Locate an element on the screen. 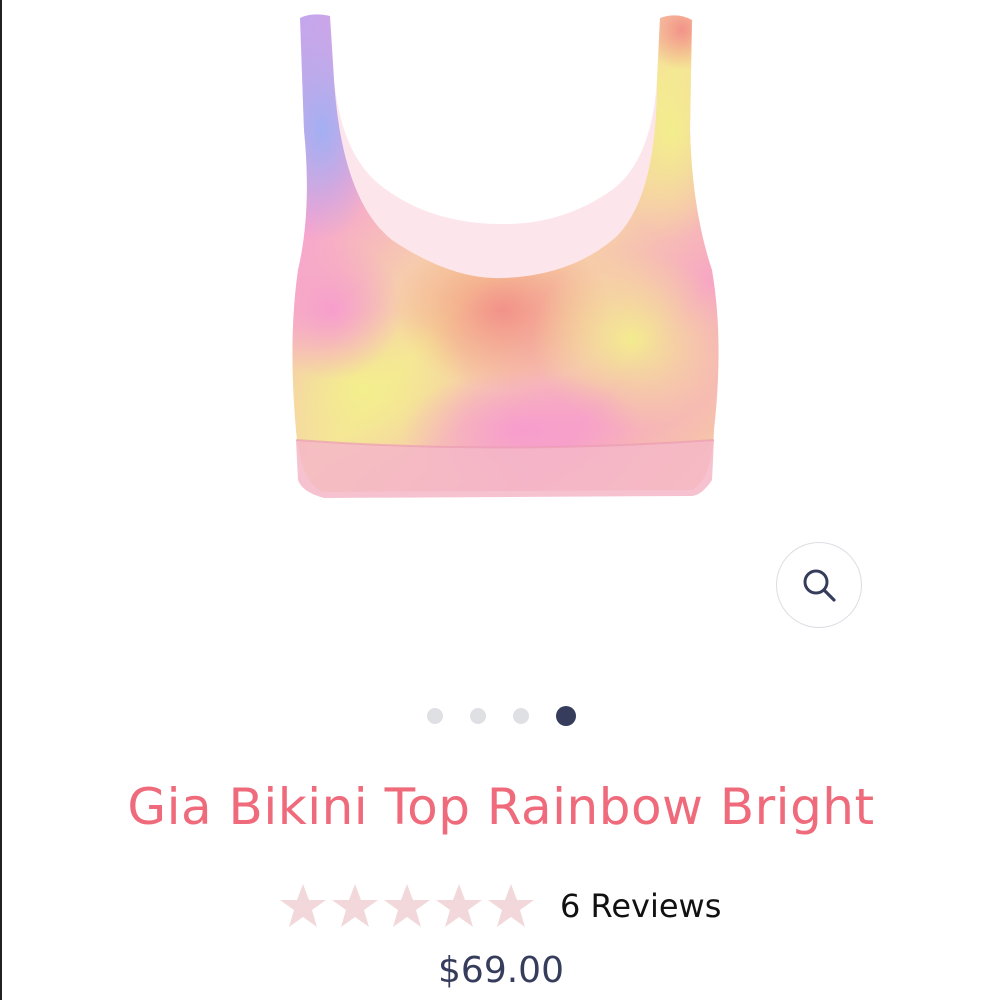  zoom-button is located at coordinates (819, 585).